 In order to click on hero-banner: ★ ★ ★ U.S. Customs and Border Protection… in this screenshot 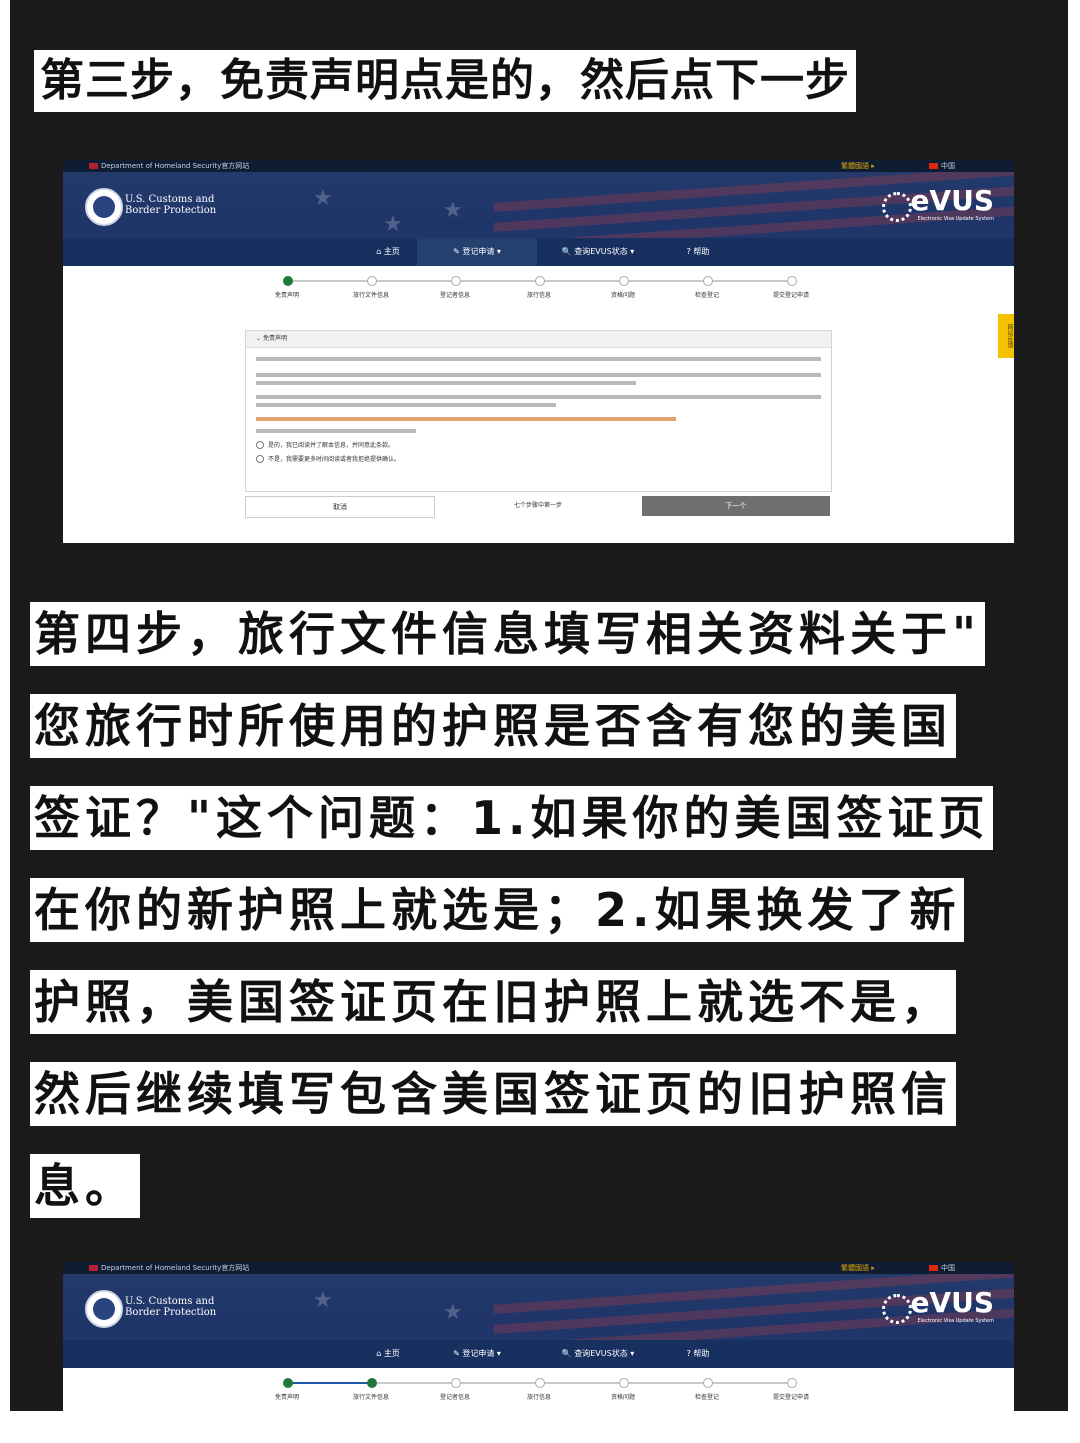, I will do `click(538, 219)`.